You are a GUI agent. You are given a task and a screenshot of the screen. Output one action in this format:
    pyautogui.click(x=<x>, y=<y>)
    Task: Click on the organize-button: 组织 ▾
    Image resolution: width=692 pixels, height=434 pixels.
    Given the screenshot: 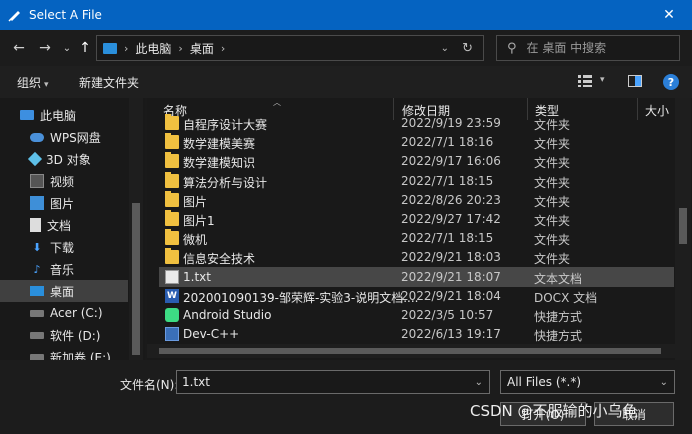 What is the action you would take?
    pyautogui.click(x=33, y=82)
    